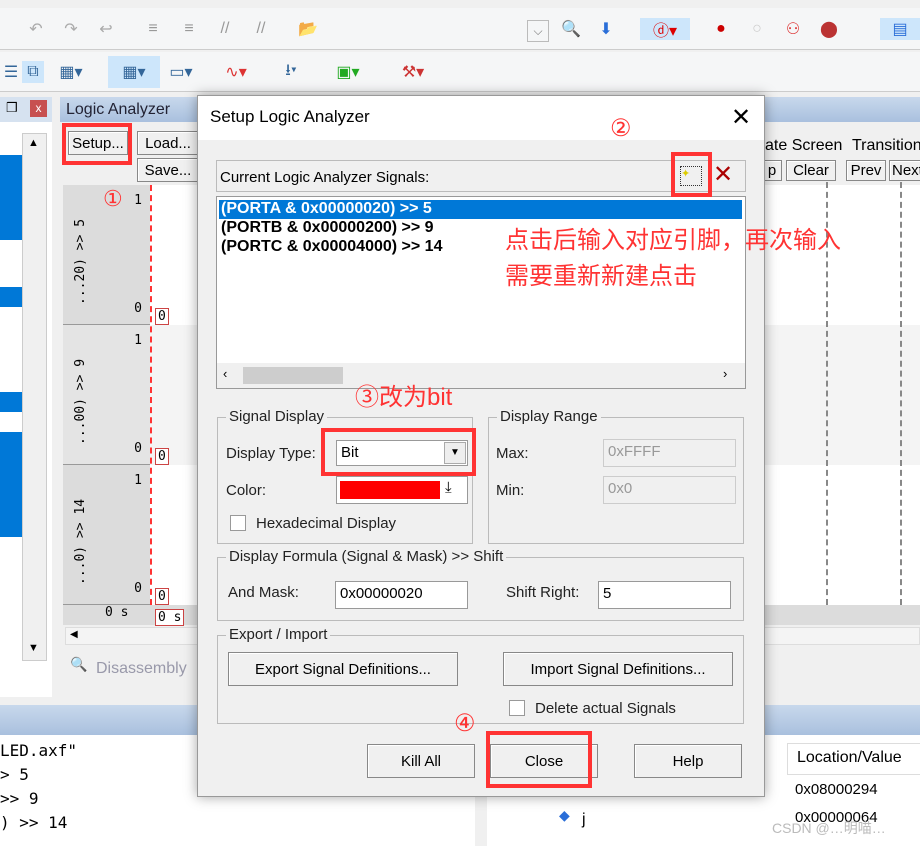  What do you see at coordinates (398, 452) in the screenshot?
I see `annotation-box-display-type` at bounding box center [398, 452].